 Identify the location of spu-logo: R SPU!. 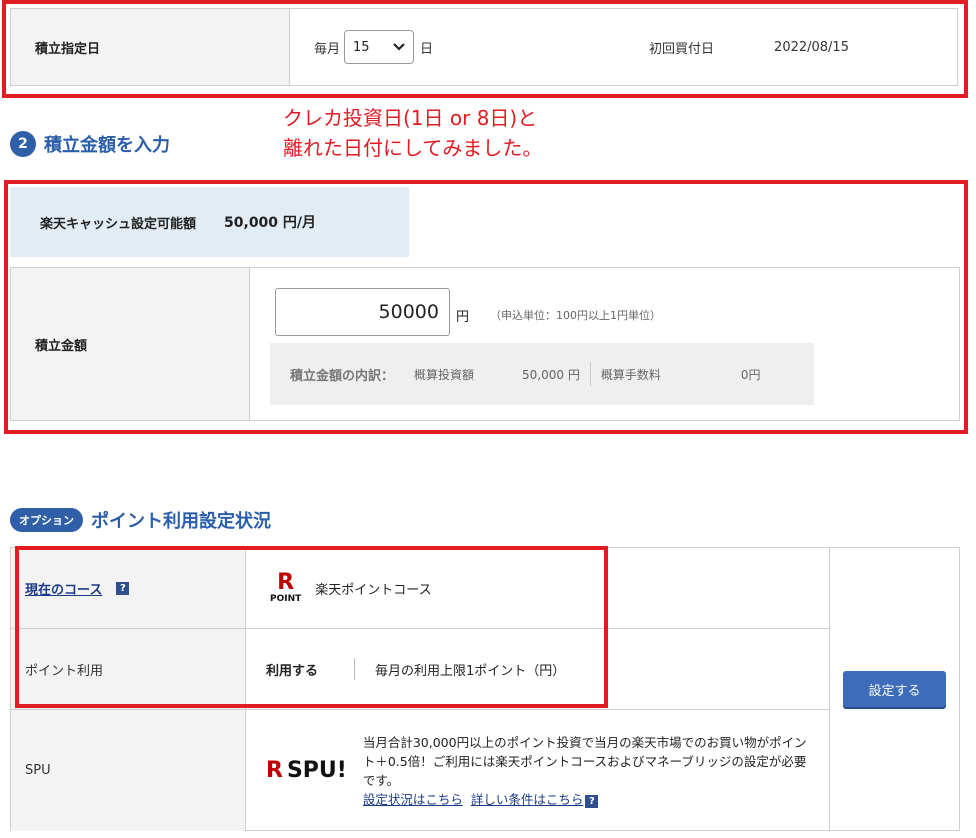
(306, 770).